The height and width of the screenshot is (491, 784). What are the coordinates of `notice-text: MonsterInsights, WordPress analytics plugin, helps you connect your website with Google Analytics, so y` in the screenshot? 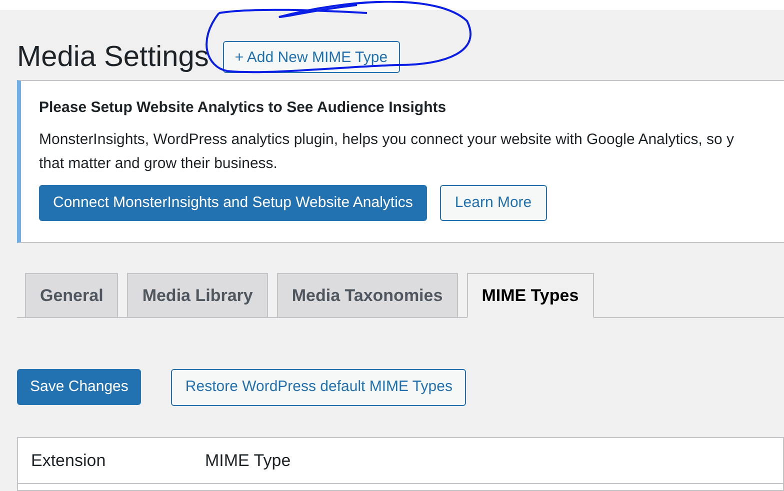 It's located at (387, 140).